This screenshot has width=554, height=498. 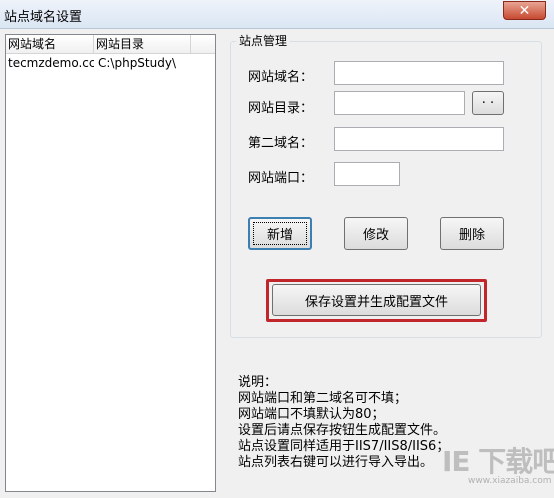 I want to click on note-line: 站点列表右键可以进行导入导出。, so click(x=336, y=462).